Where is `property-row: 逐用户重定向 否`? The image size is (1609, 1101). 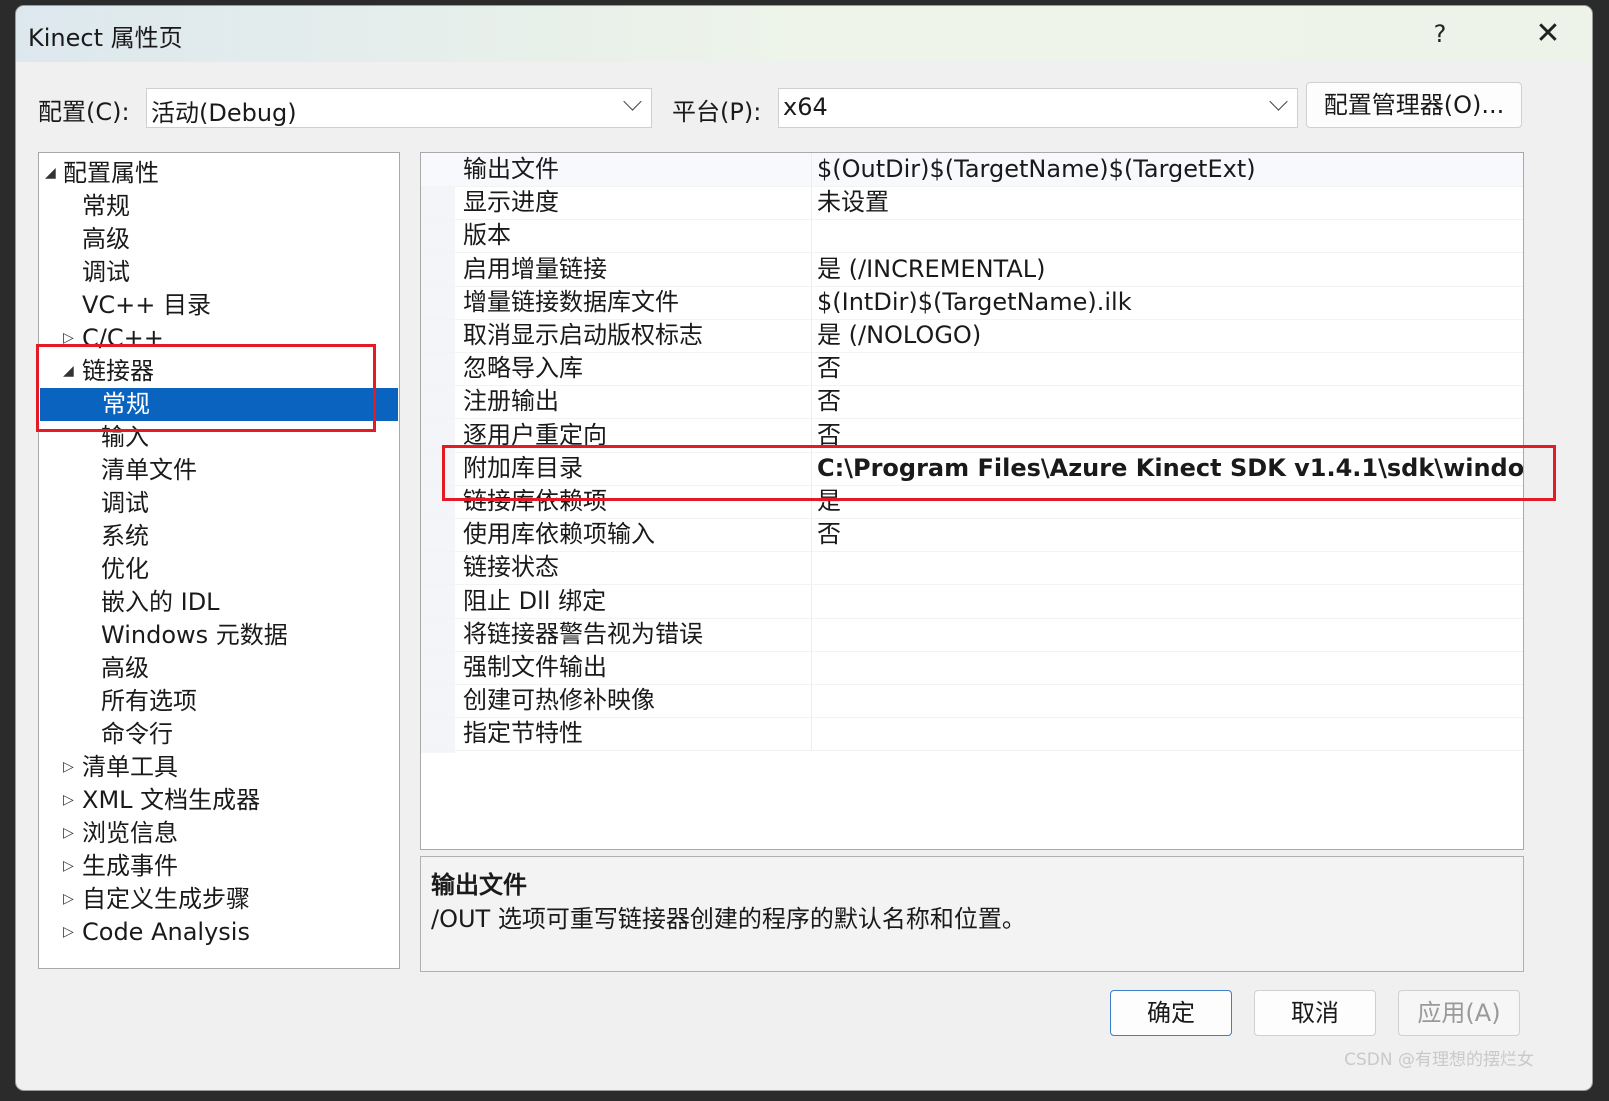 property-row: 逐用户重定向 否 is located at coordinates (972, 435).